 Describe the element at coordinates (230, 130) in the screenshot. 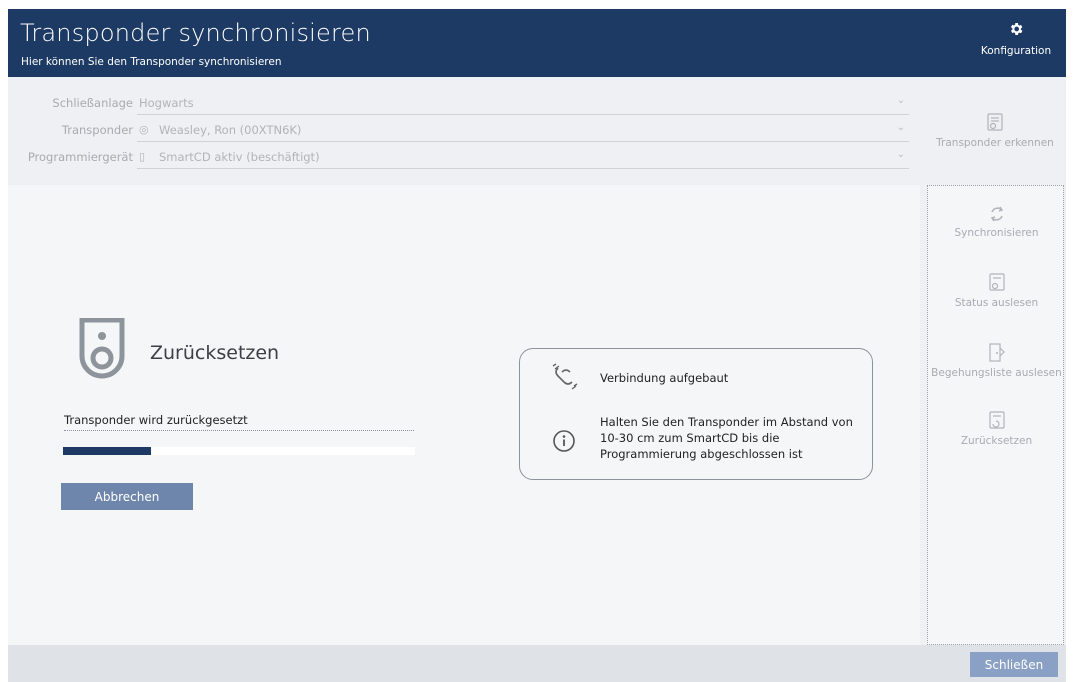

I see `transponder-value: Weasley, Ron (00XTN6K)` at that location.